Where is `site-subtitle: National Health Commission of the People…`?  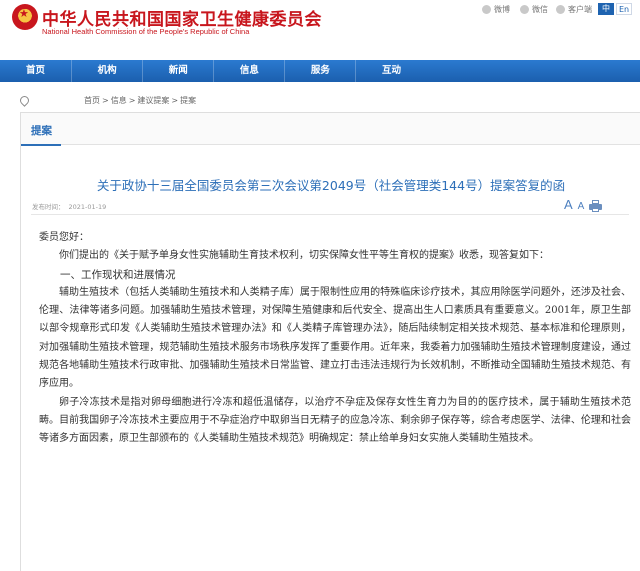
site-subtitle: National Health Commission of the People… is located at coordinates (146, 31).